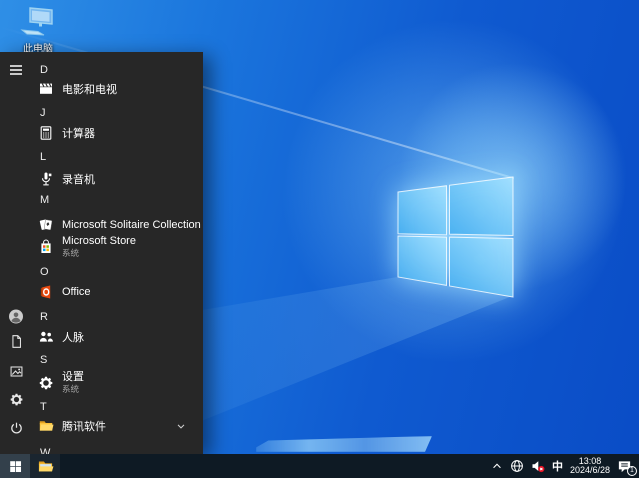  What do you see at coordinates (131, 225) in the screenshot?
I see `app-label: Microsoft Solitaire Collection` at bounding box center [131, 225].